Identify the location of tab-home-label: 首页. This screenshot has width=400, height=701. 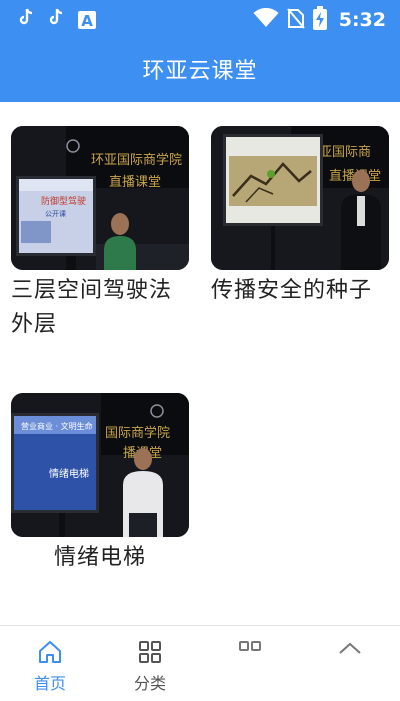
(49, 683).